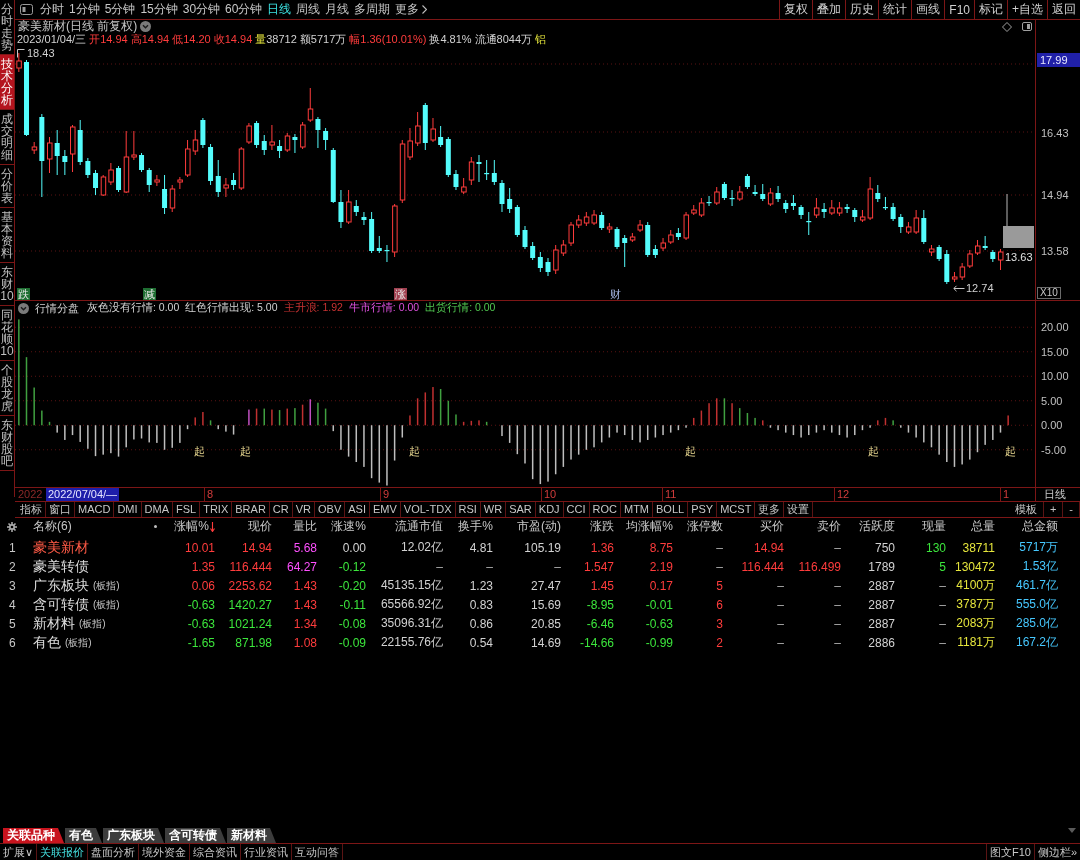 This screenshot has height=860, width=1080. Describe the element at coordinates (877, 526) in the screenshot. I see `column-header: 活跃度` at that location.